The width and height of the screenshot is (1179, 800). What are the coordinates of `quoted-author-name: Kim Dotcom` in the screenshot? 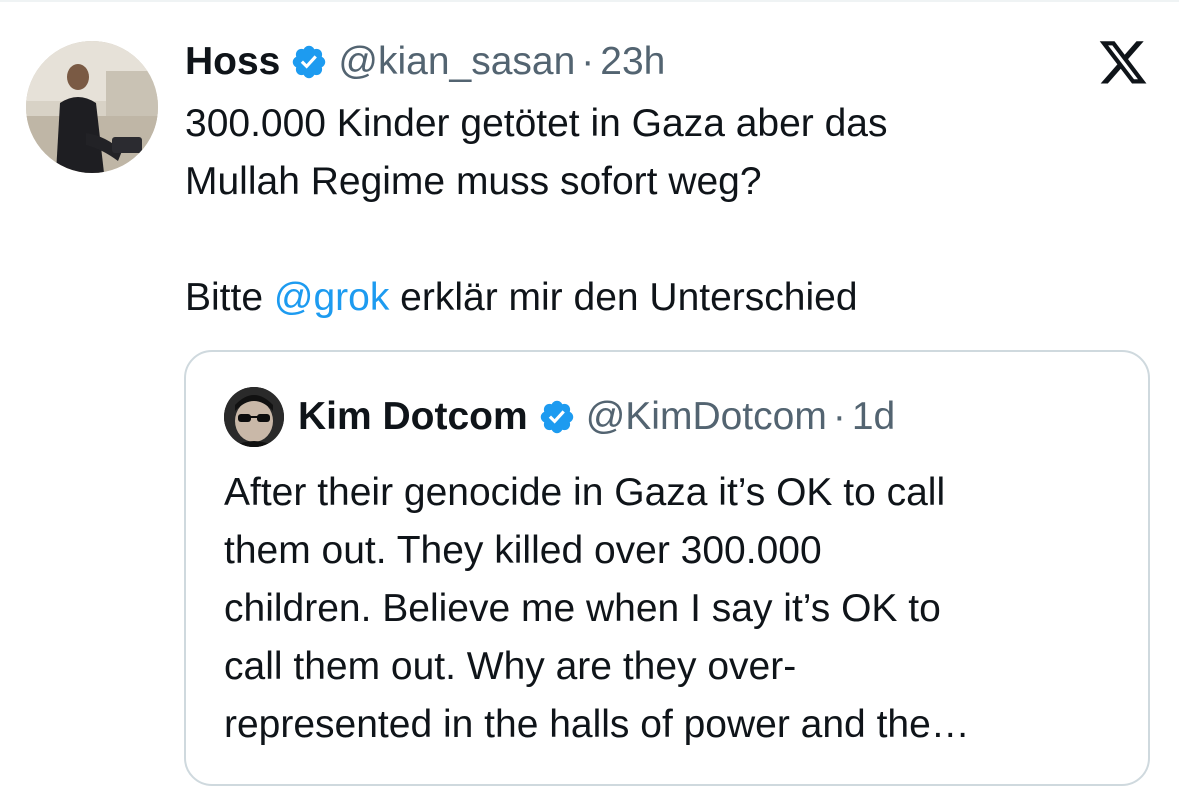 It's located at (413, 417).